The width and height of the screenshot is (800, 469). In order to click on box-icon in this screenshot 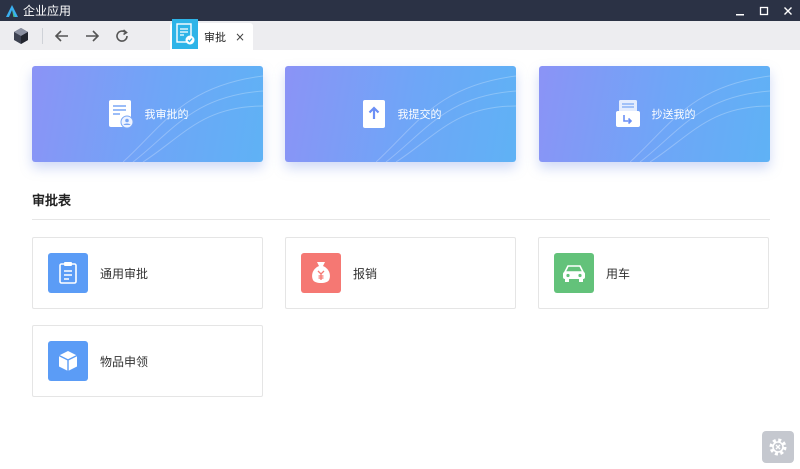, I will do `click(68, 361)`.